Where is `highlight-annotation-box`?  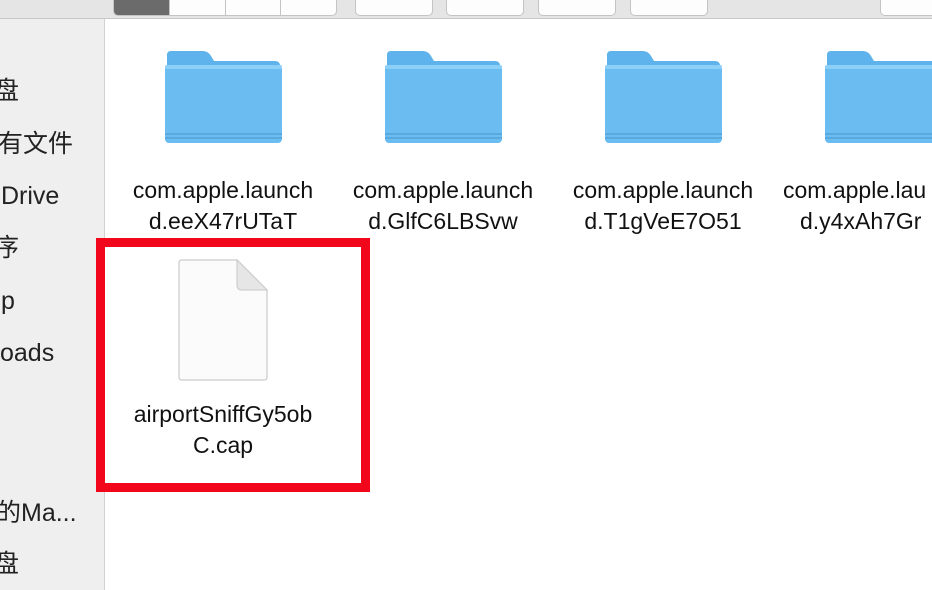
highlight-annotation-box is located at coordinates (233, 365).